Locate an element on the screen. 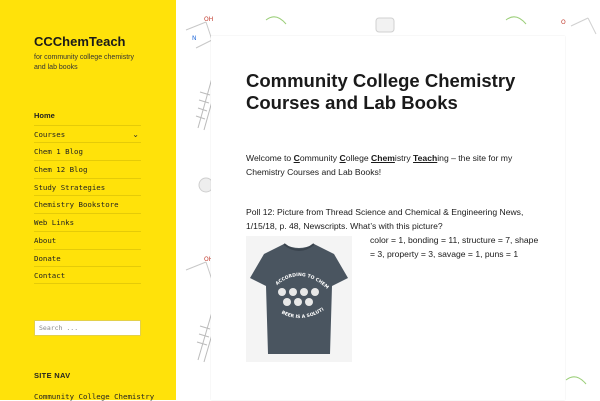 This screenshot has height=401, width=600. menu-item-donate: Donate is located at coordinates (87, 257).